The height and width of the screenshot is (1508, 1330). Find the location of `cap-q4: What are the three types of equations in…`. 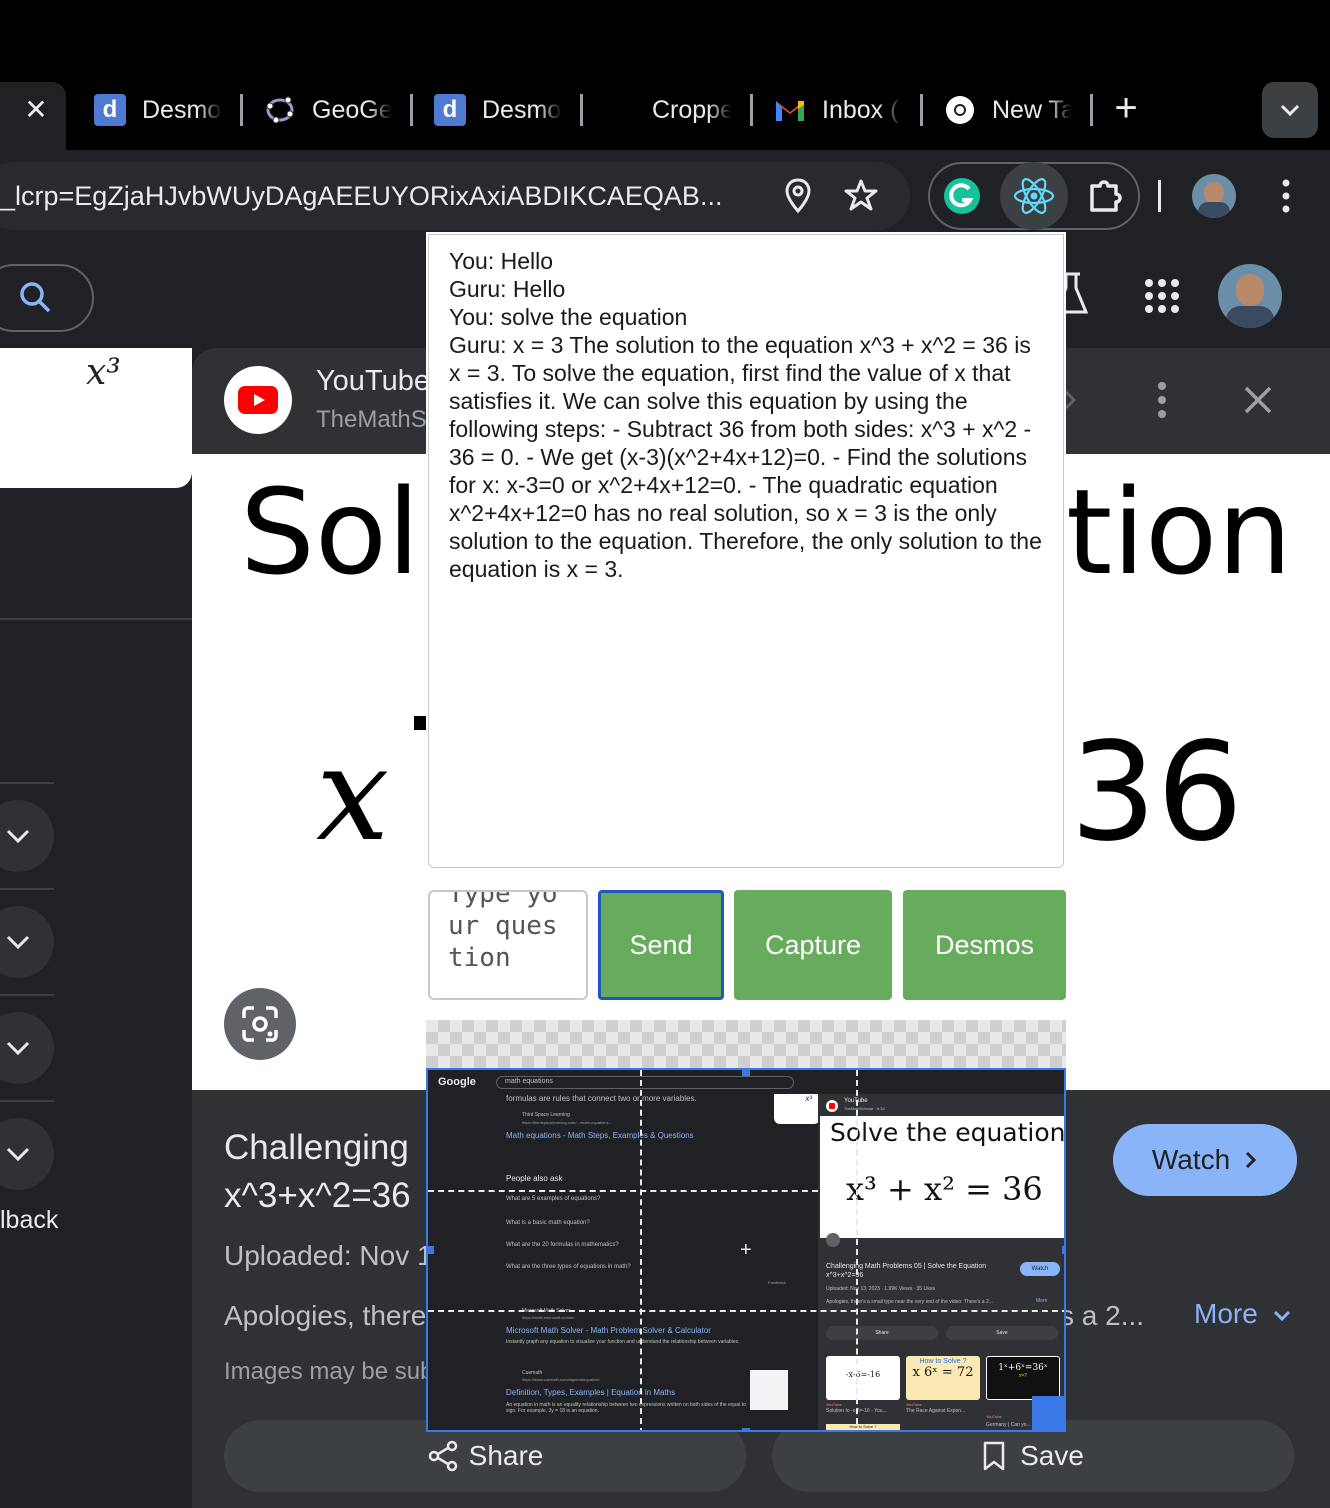

cap-q4: What are the three types of equations in… is located at coordinates (568, 1267).